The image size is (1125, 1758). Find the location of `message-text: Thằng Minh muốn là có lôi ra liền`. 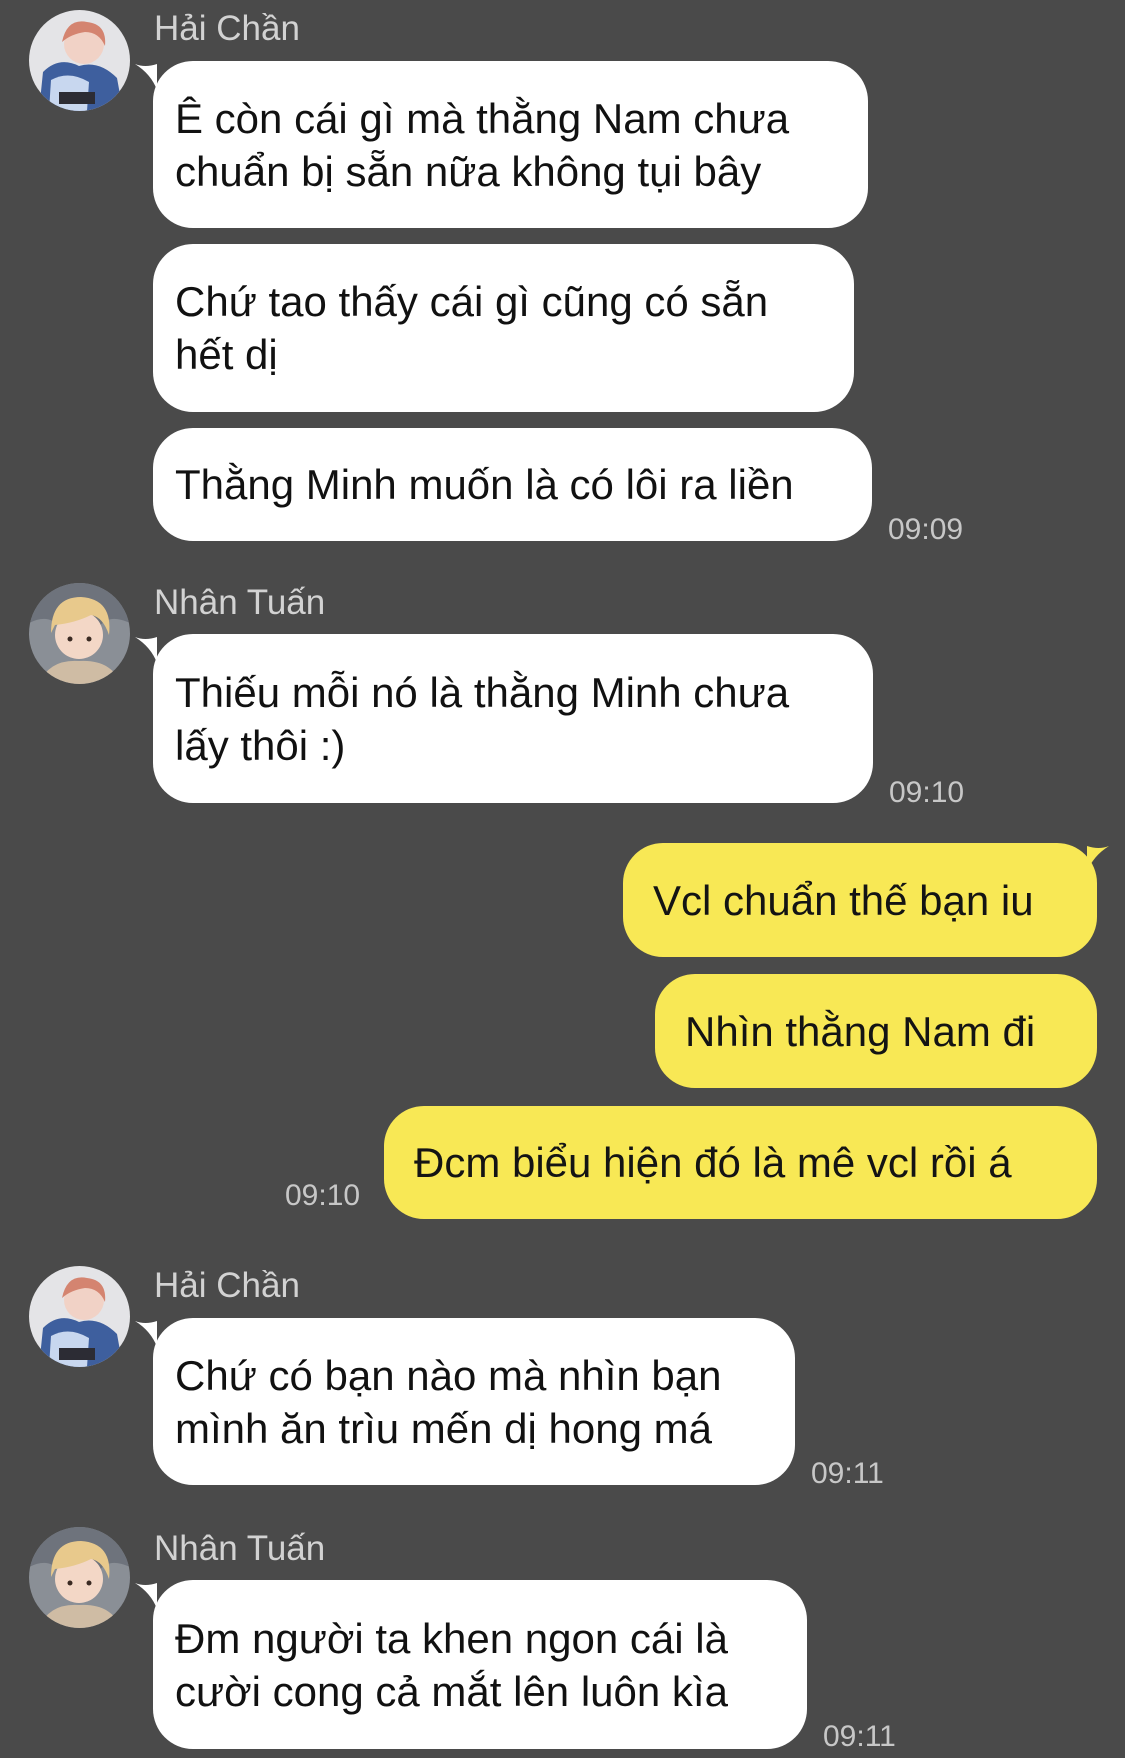

message-text: Thằng Minh muốn là có lôi ra liền is located at coordinates (484, 484).